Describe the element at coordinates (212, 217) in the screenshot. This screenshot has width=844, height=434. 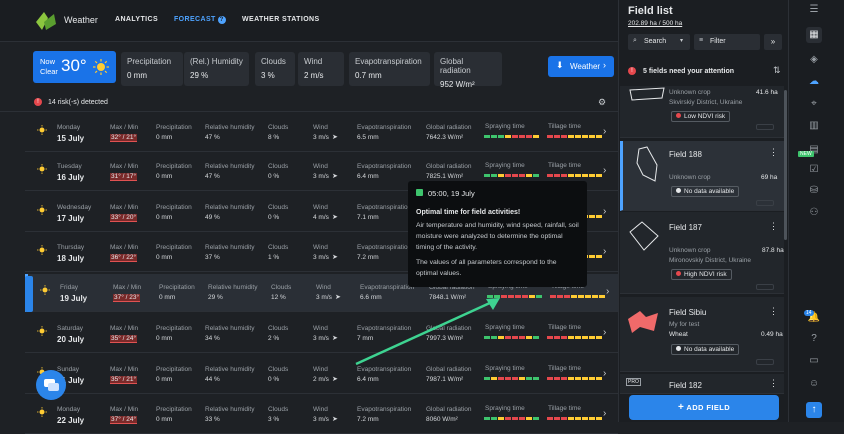
I see `humidity-value: 49 %` at that location.